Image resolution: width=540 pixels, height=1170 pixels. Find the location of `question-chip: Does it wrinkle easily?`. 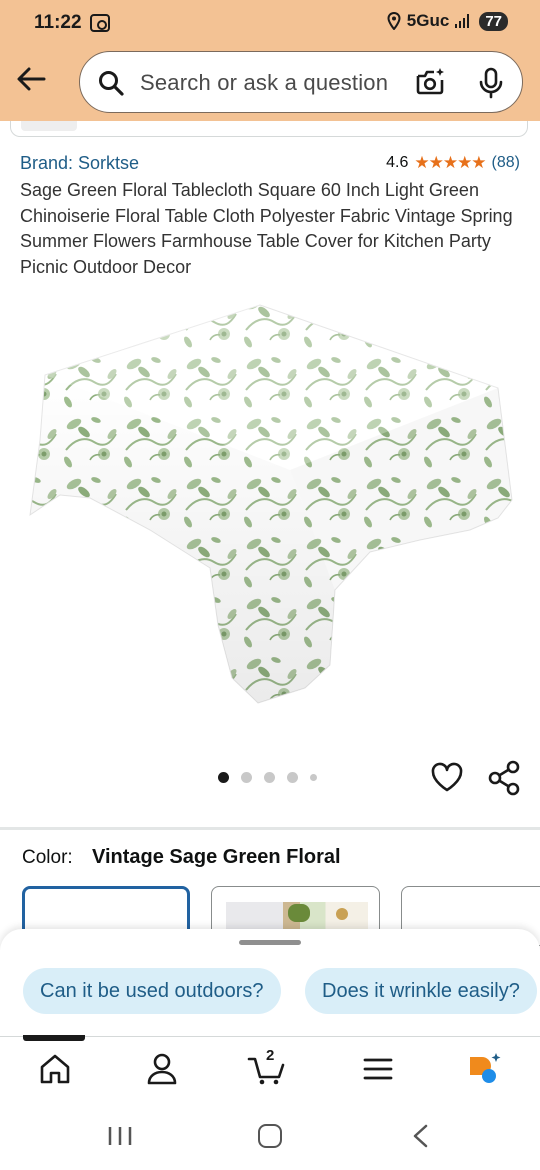

question-chip: Does it wrinkle easily? is located at coordinates (421, 991).